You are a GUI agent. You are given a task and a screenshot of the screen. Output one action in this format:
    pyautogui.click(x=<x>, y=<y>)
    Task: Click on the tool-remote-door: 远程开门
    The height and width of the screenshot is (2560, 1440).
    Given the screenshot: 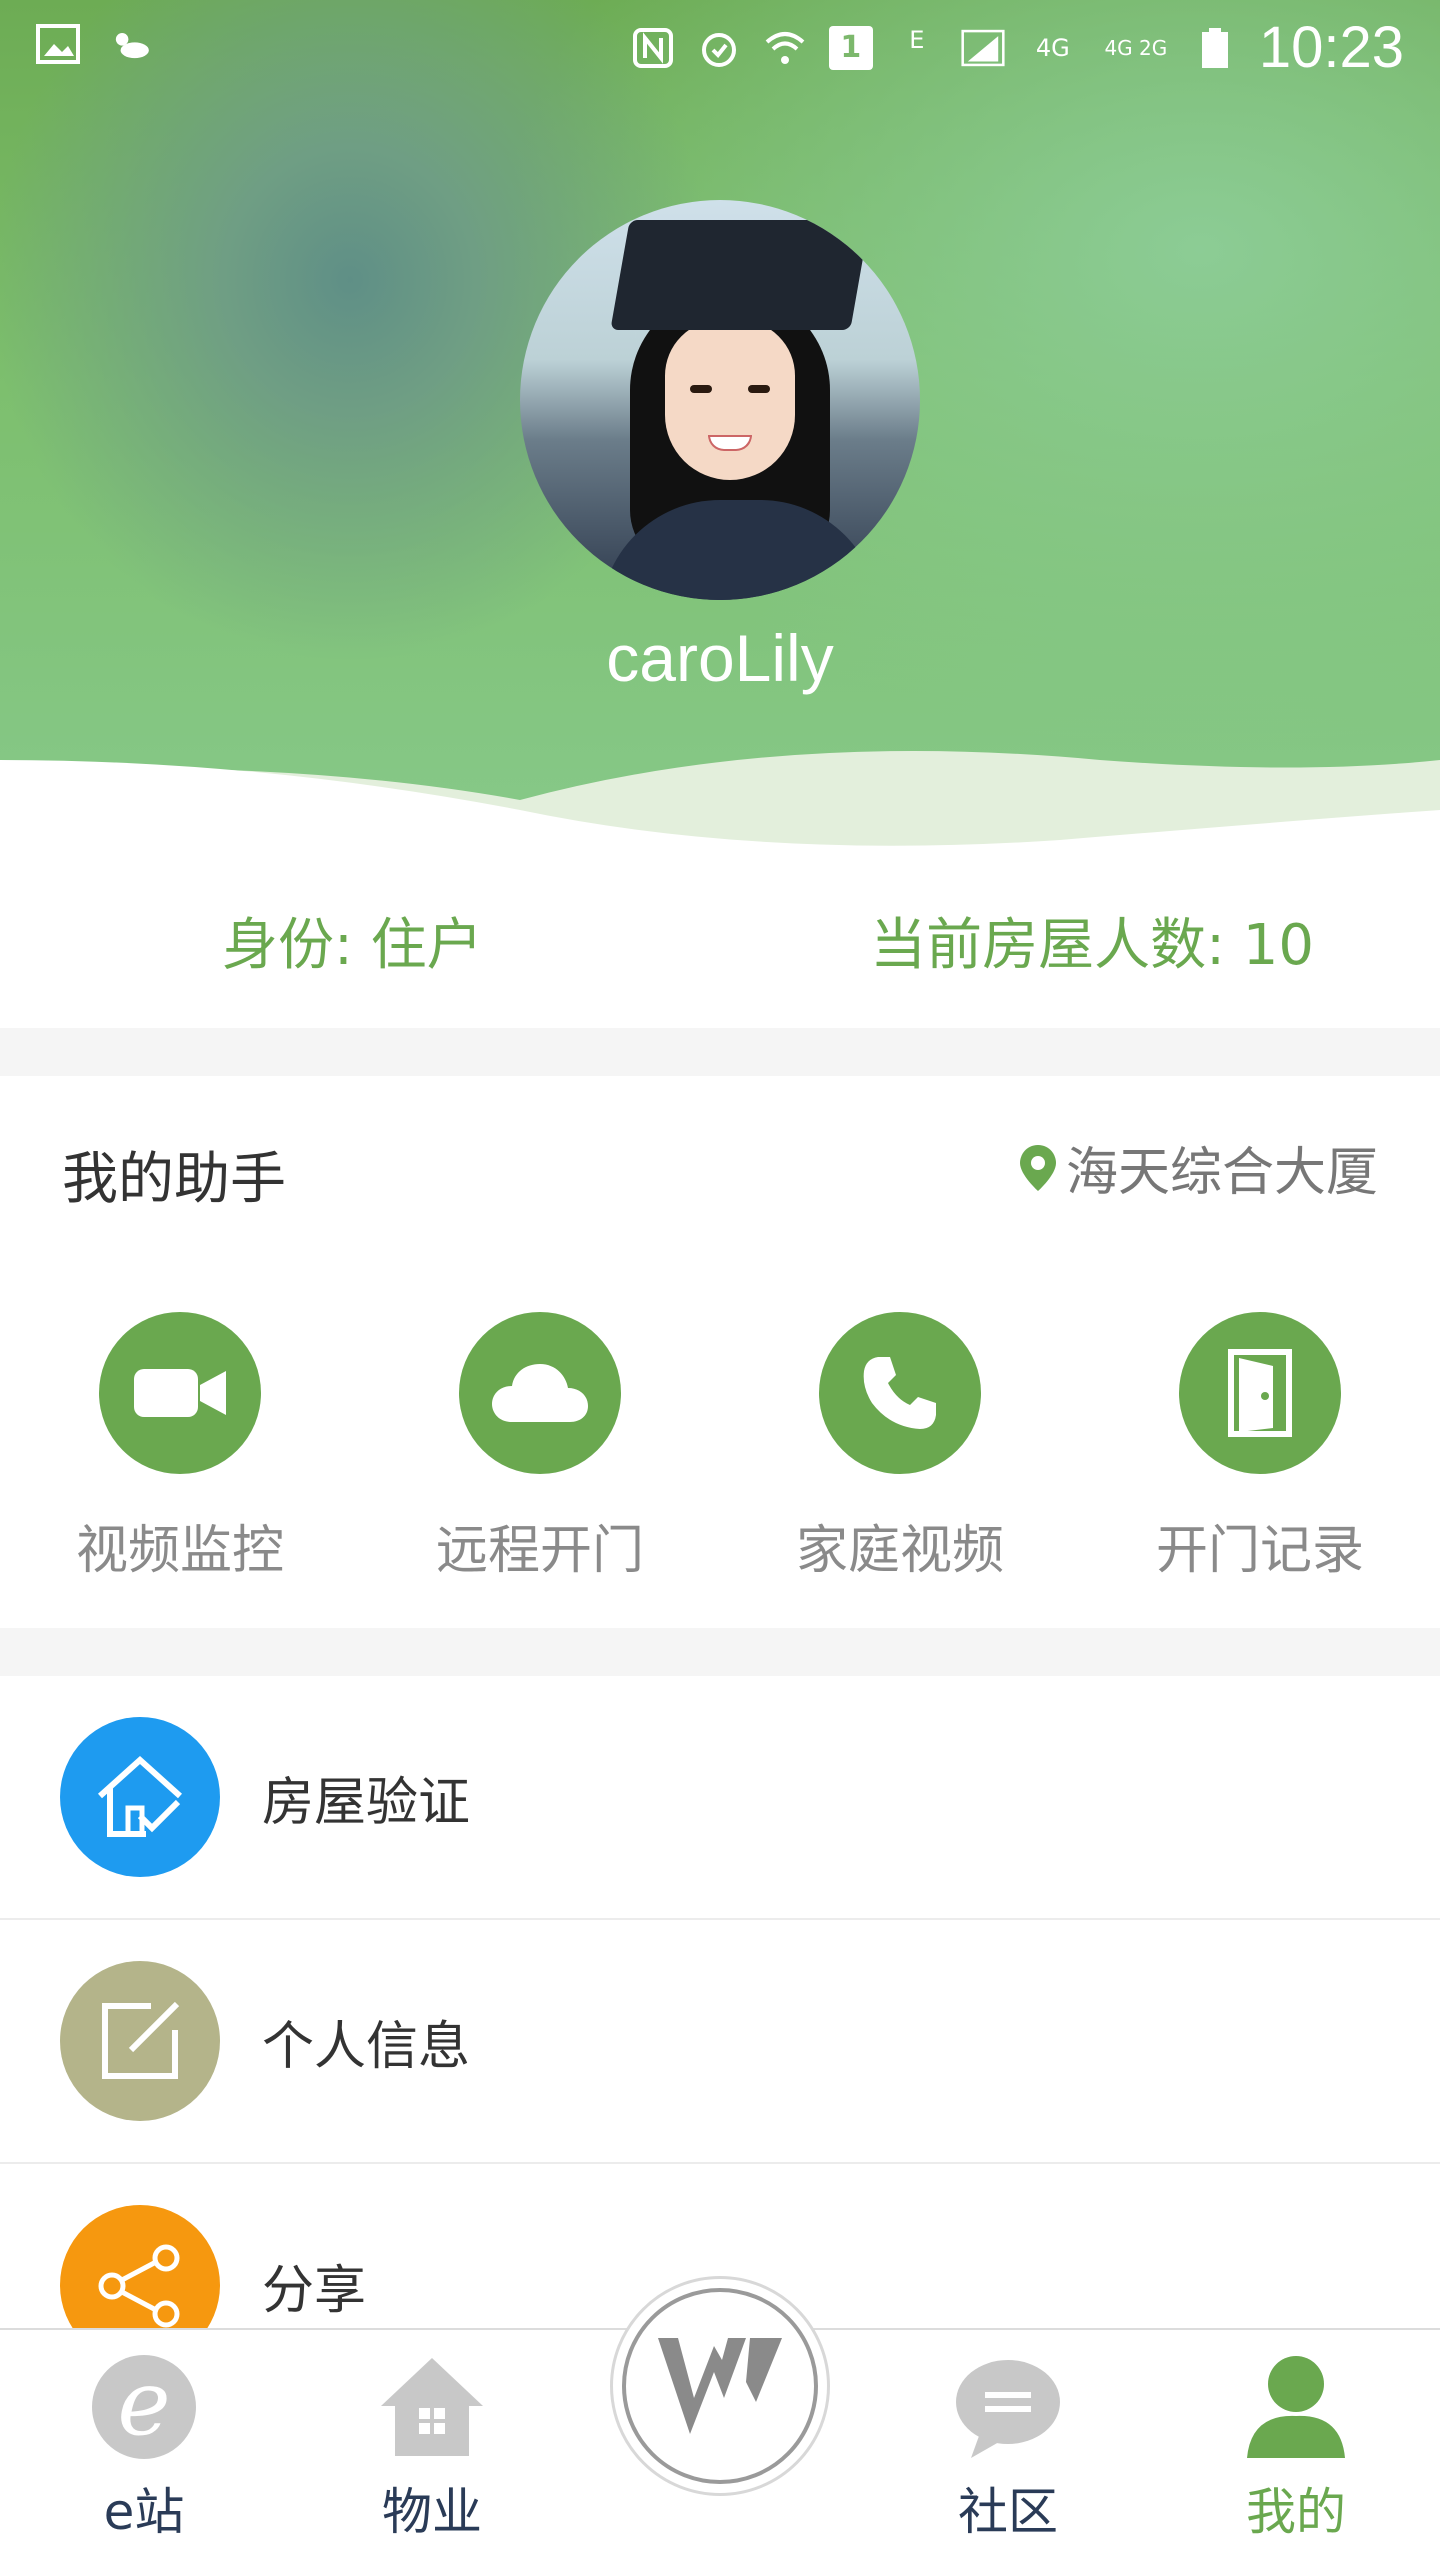 What is the action you would take?
    pyautogui.click(x=540, y=1447)
    